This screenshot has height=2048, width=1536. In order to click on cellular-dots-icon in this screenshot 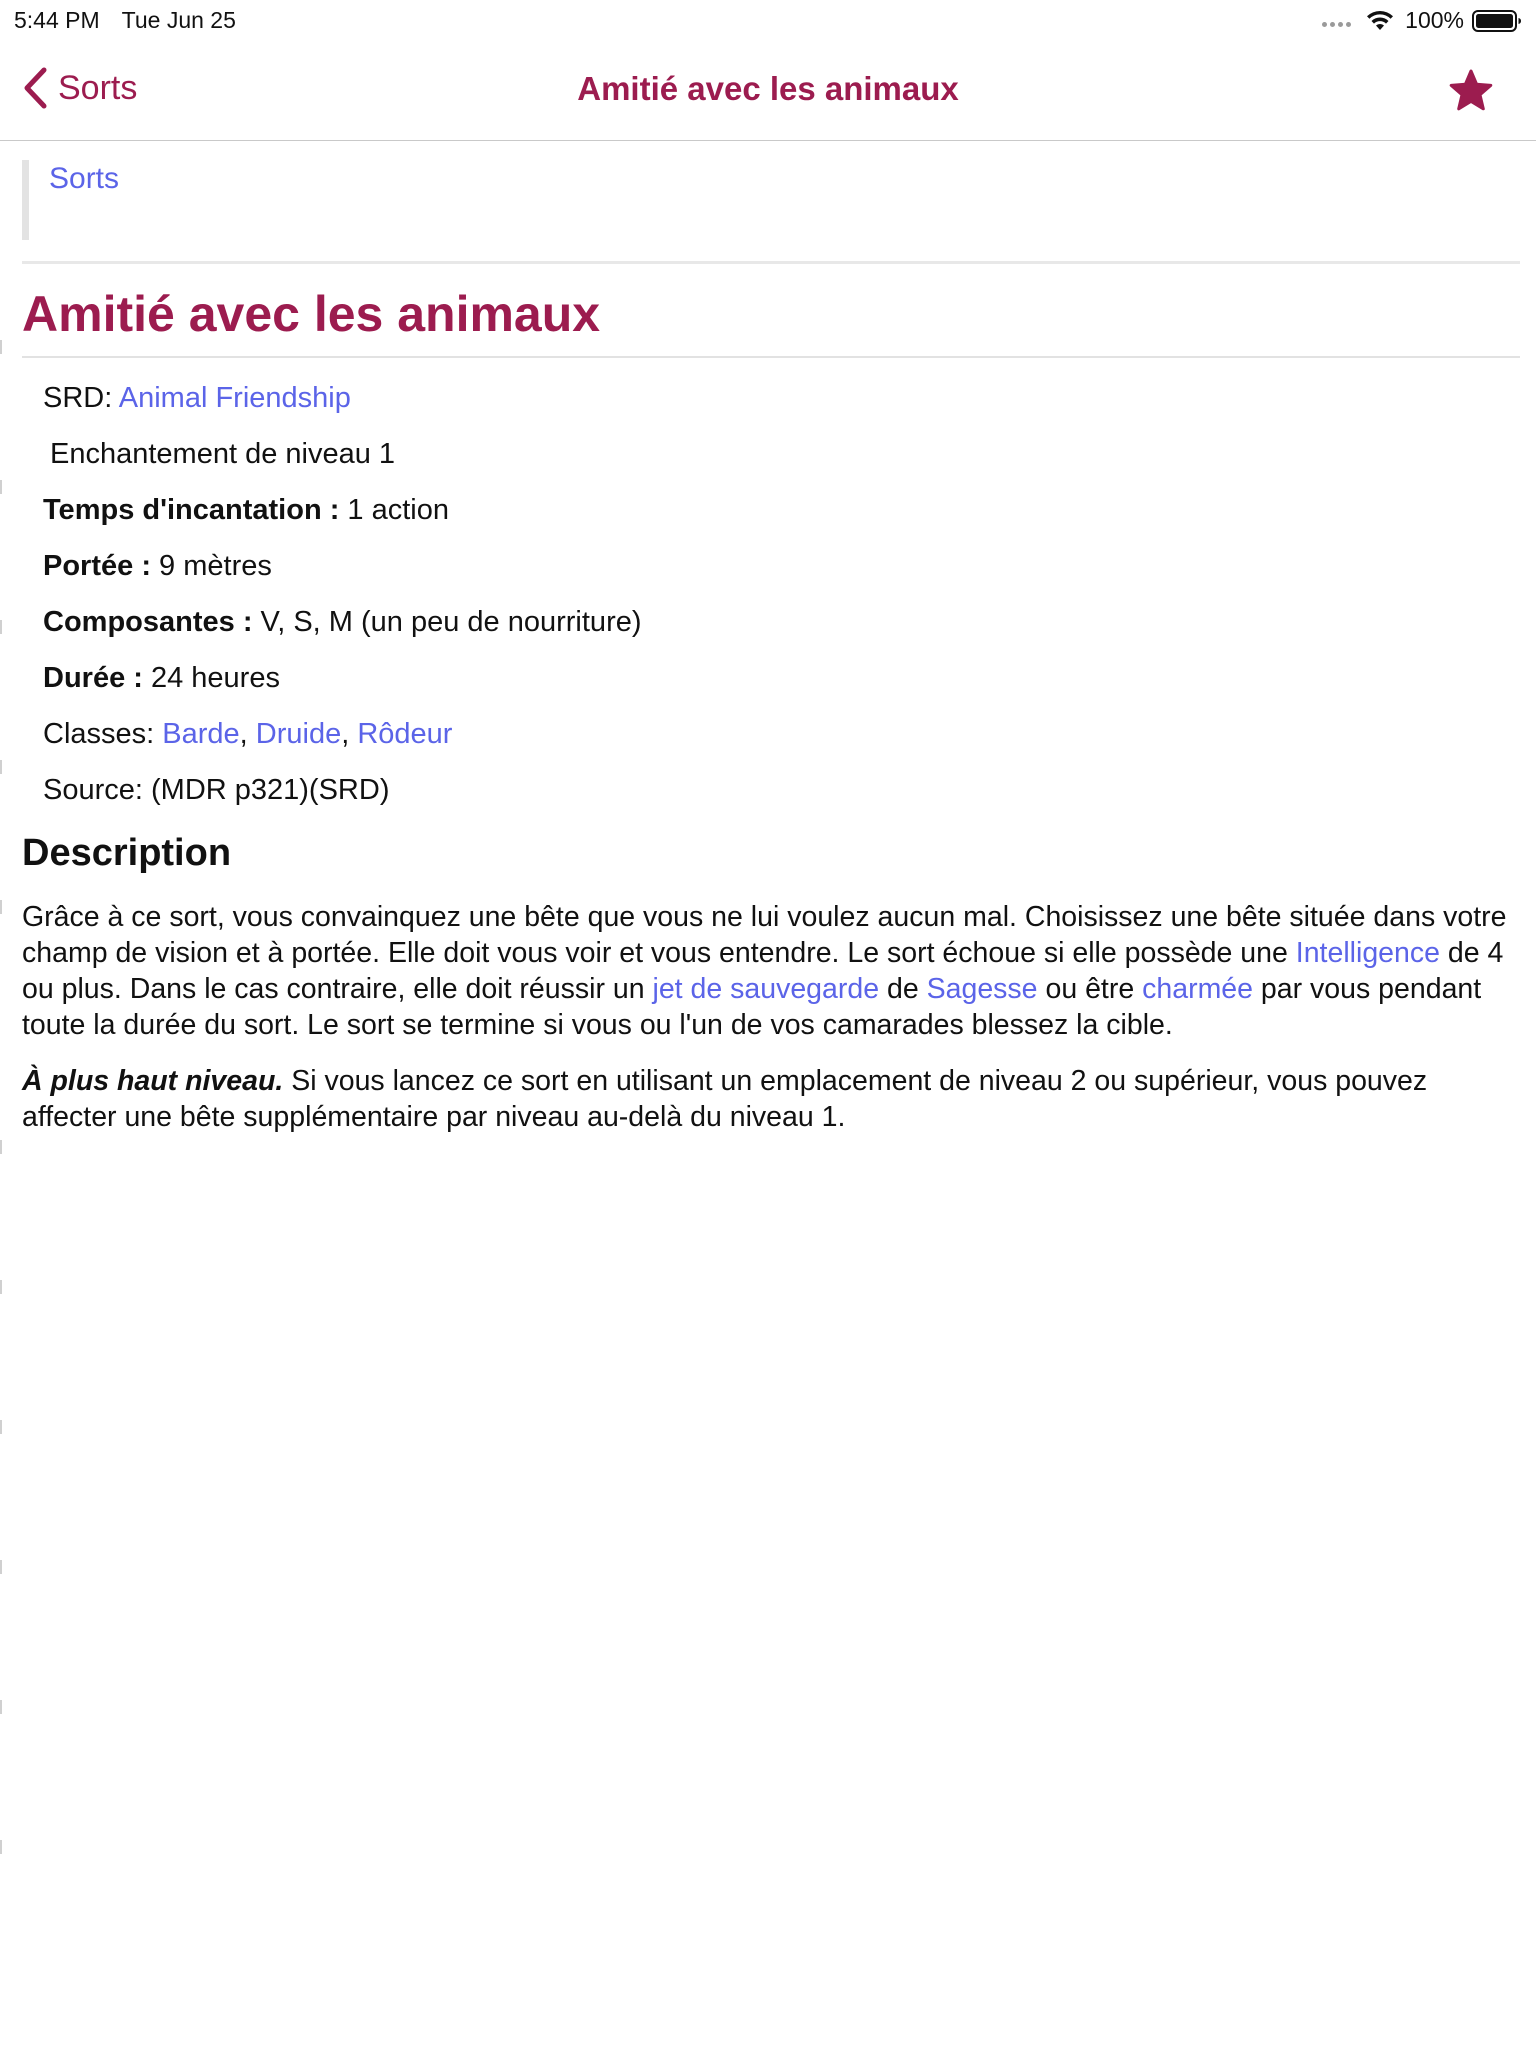, I will do `click(1337, 24)`.